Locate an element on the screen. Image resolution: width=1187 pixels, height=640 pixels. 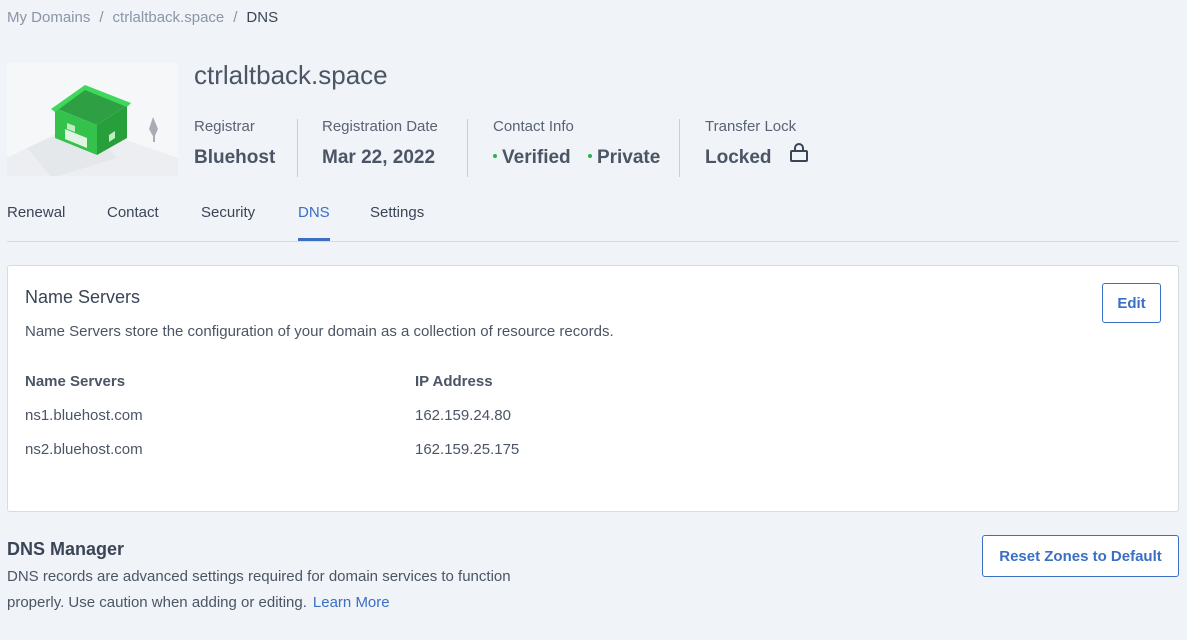
domain-tabs: Renewal Contact Security DNS Settings is located at coordinates (593, 218).